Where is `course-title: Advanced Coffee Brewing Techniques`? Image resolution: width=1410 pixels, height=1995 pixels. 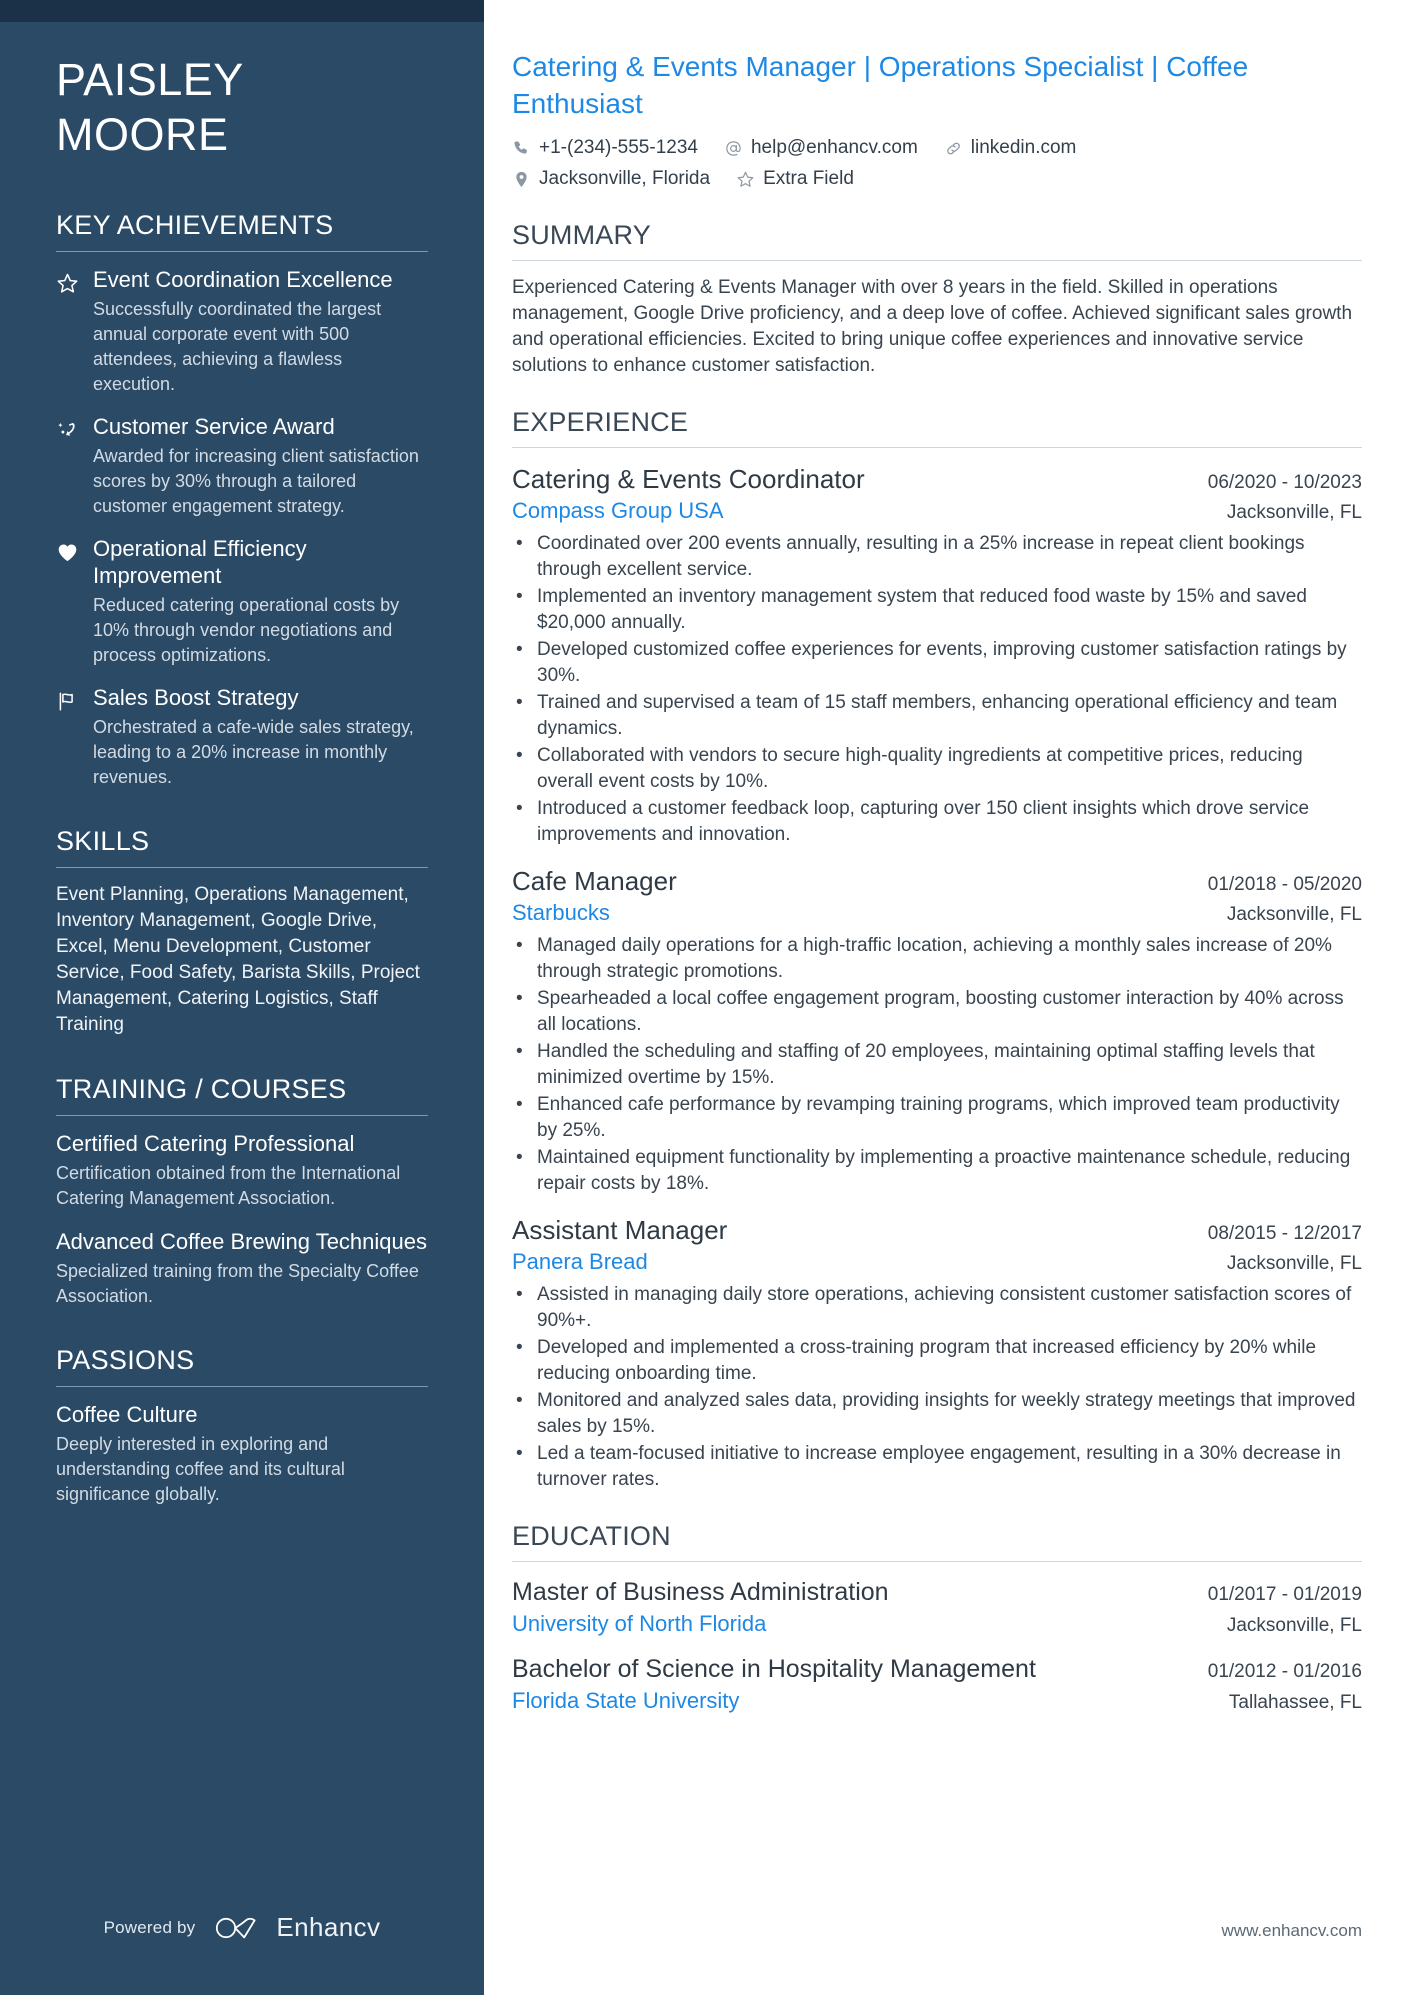
course-title: Advanced Coffee Brewing Techniques is located at coordinates (241, 1241).